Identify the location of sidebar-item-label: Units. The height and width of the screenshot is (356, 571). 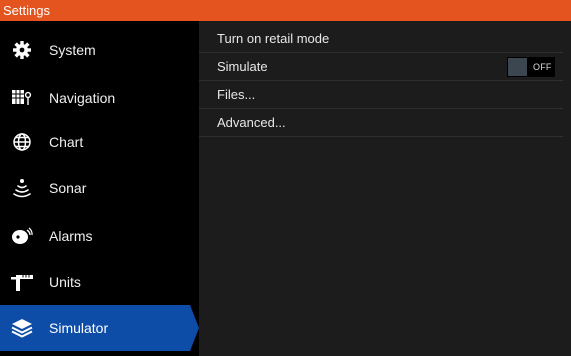
(65, 282).